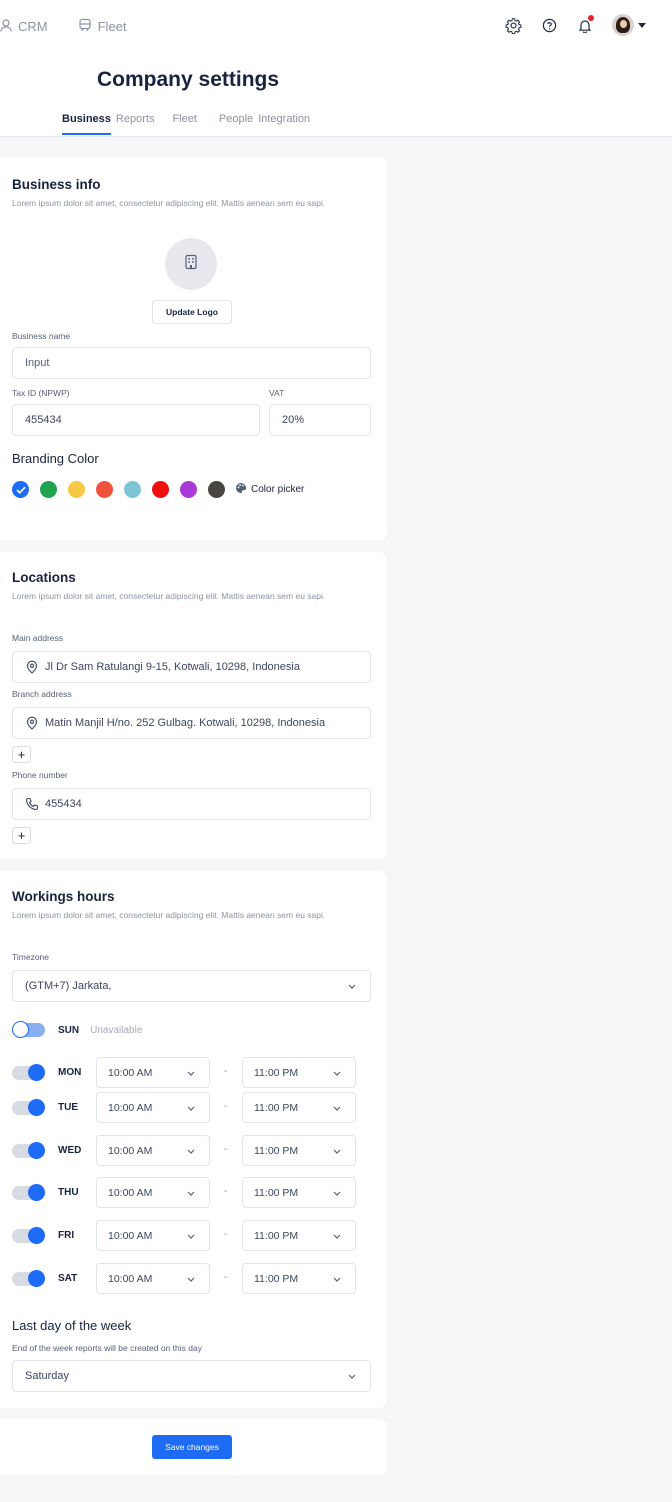  Describe the element at coordinates (102, 26) in the screenshot. I see `nav-fleet: Fleet` at that location.